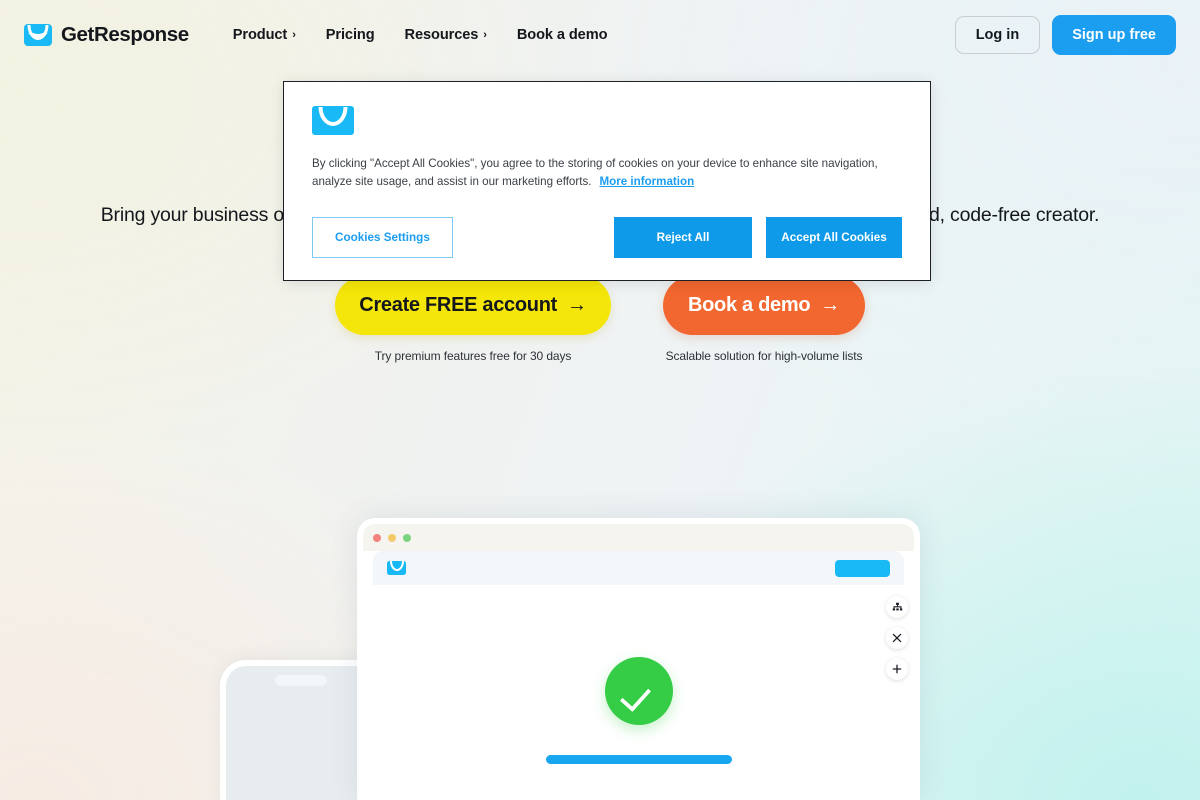  What do you see at coordinates (683, 238) in the screenshot?
I see `reject-all-button: Reject All` at bounding box center [683, 238].